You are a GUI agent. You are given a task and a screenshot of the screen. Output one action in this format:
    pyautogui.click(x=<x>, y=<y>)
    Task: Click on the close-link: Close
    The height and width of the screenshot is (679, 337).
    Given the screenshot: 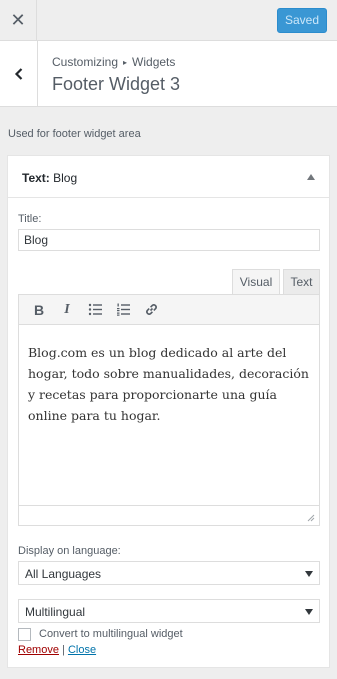 What is the action you would take?
    pyautogui.click(x=82, y=650)
    